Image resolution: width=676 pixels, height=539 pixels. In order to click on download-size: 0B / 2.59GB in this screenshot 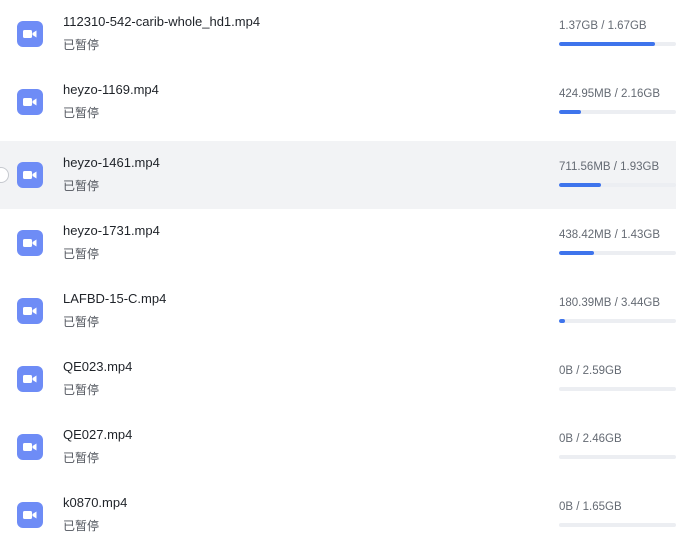, I will do `click(590, 371)`.